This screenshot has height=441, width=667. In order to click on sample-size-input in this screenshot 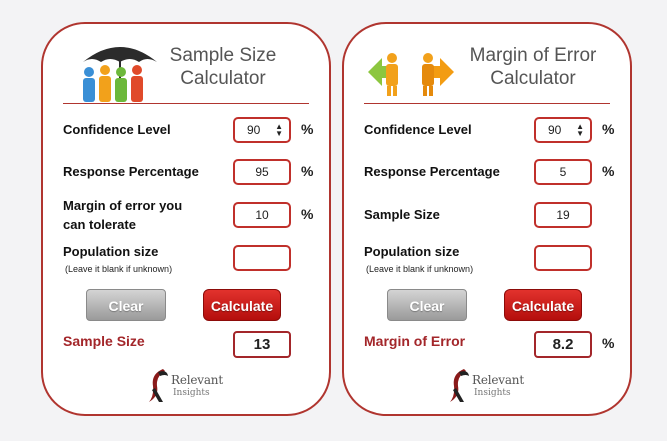, I will do `click(563, 215)`.